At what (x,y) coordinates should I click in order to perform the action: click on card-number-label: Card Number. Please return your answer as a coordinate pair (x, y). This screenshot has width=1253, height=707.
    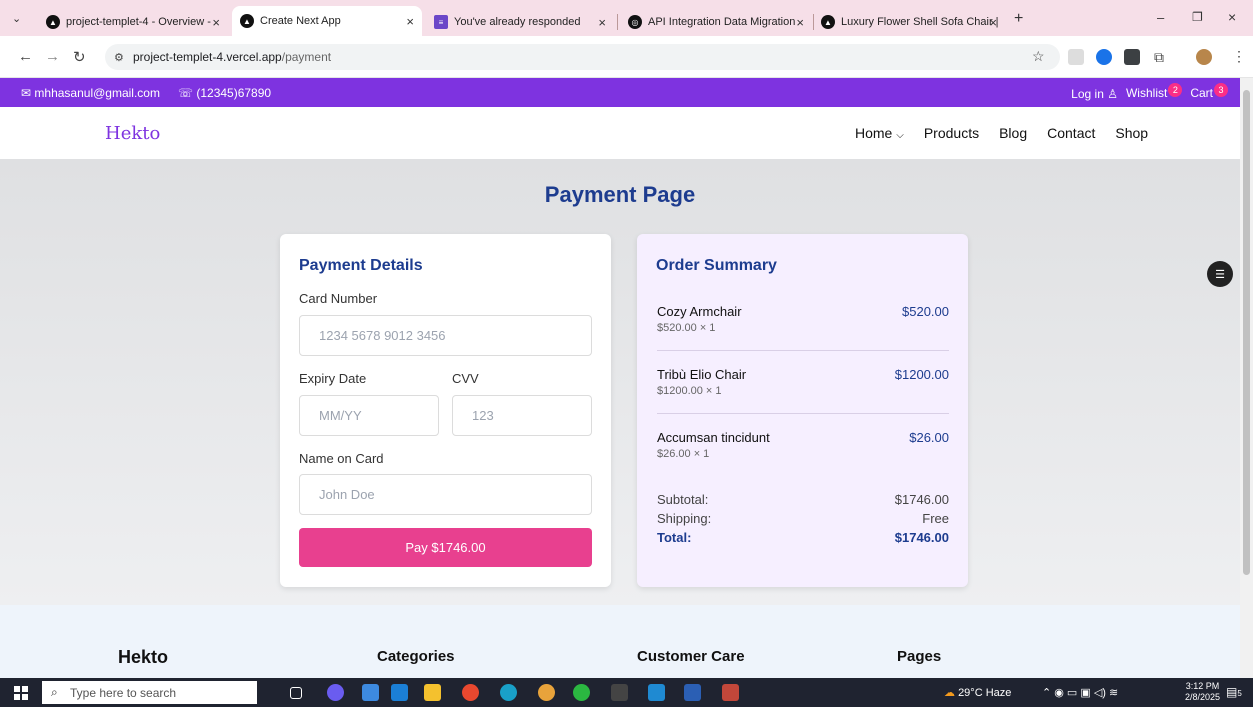
    Looking at the image, I should click on (338, 298).